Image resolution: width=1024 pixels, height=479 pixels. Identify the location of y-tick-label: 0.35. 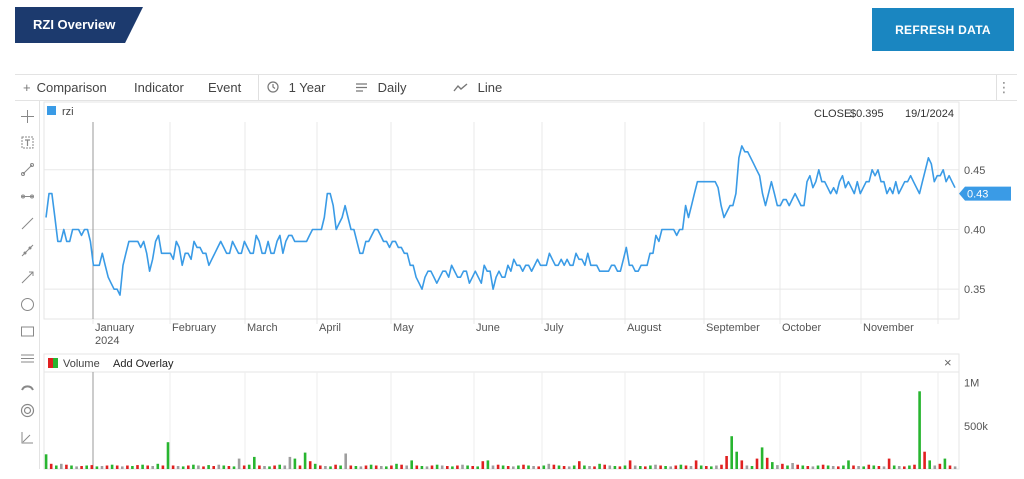
(974, 290).